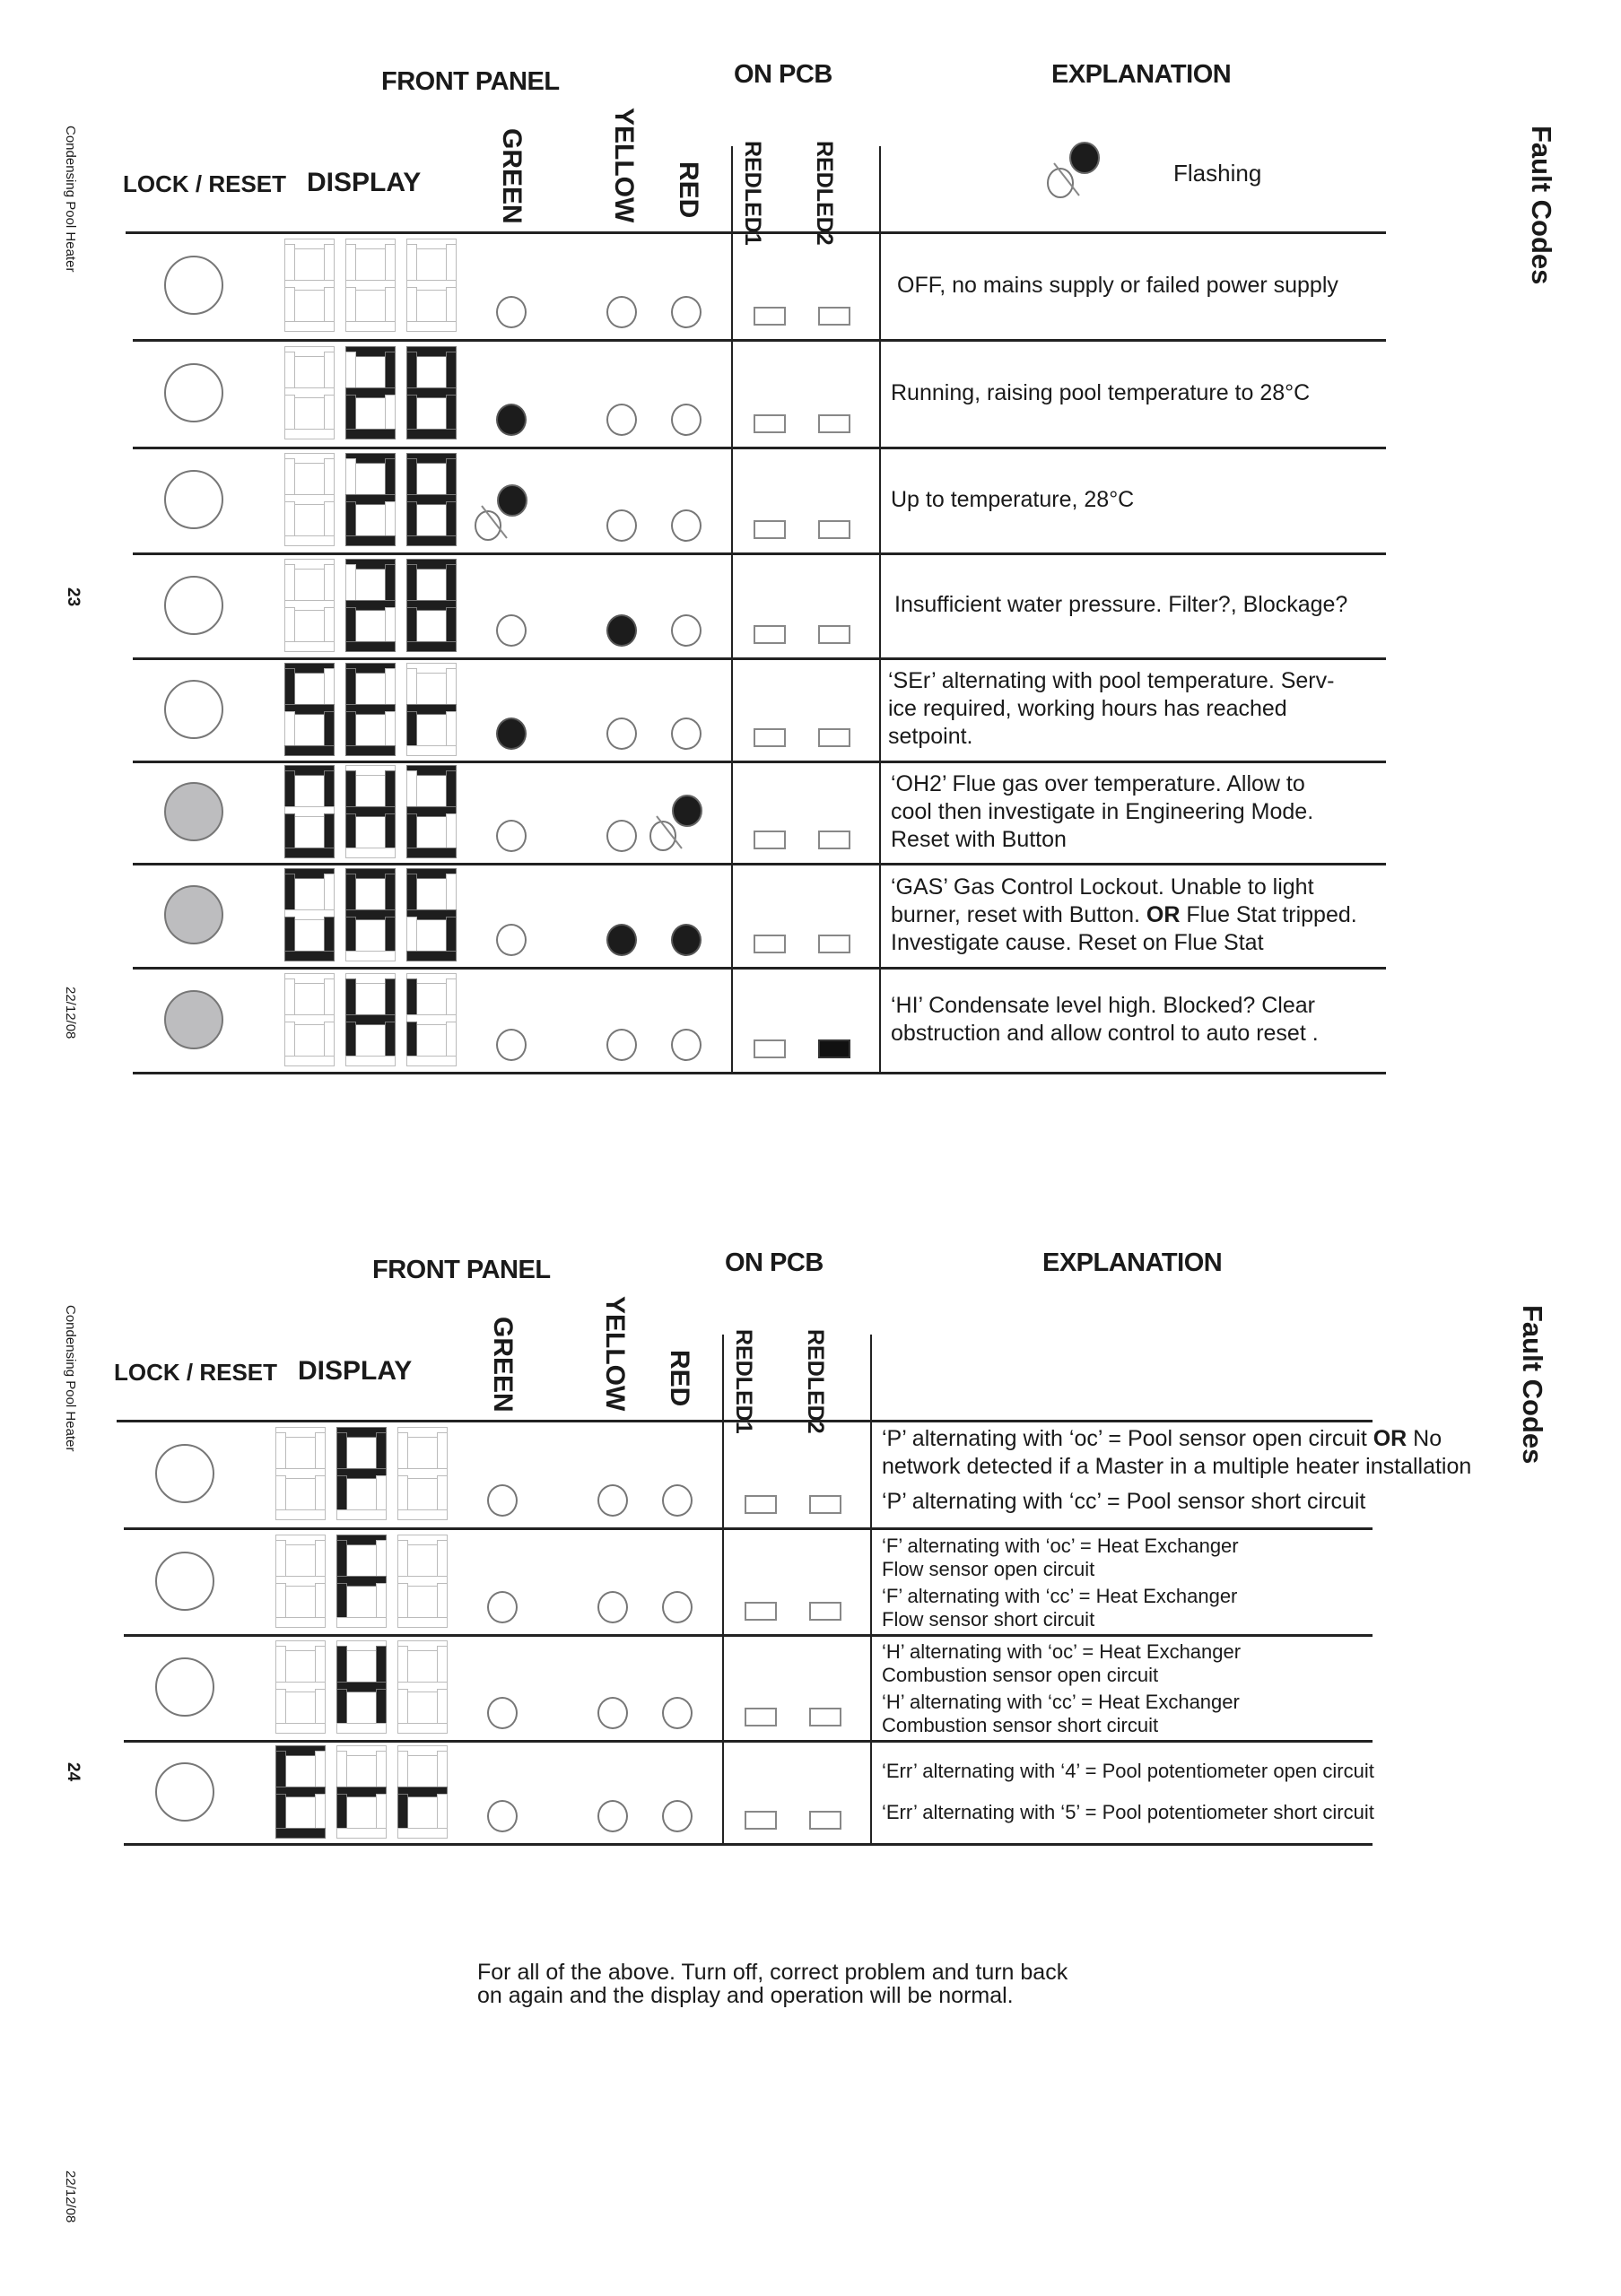 The image size is (1621, 2296). Describe the element at coordinates (774, 1262) in the screenshot. I see `on-pcb-header: ON PCB` at that location.